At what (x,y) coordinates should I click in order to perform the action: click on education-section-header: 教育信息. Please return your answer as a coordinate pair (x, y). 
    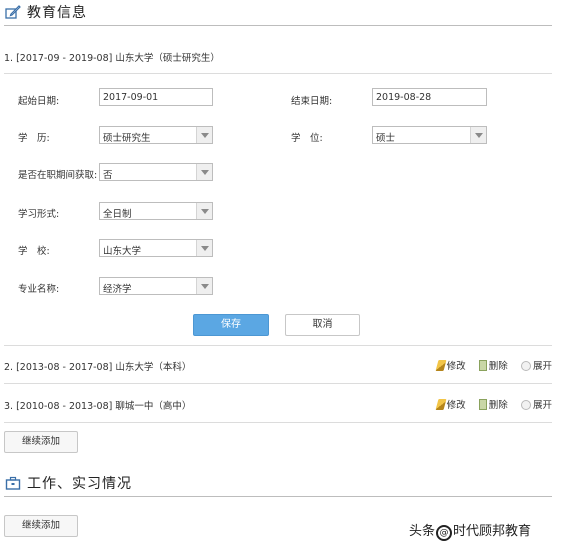
    Looking at the image, I should click on (276, 13).